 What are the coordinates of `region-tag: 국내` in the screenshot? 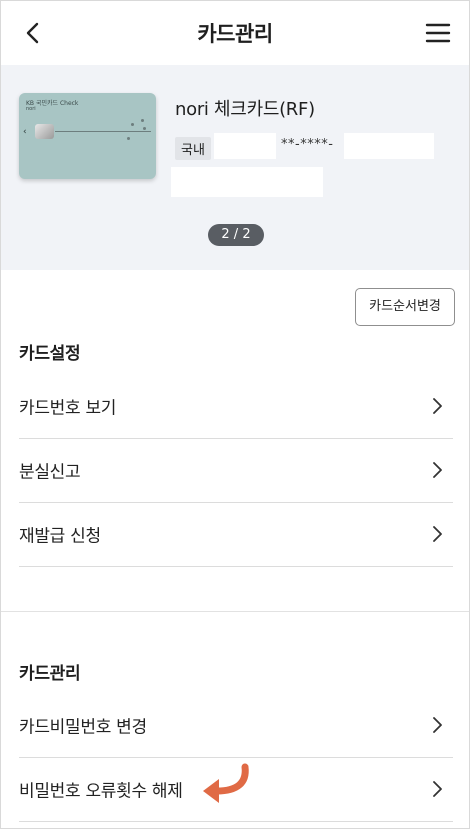 It's located at (193, 148).